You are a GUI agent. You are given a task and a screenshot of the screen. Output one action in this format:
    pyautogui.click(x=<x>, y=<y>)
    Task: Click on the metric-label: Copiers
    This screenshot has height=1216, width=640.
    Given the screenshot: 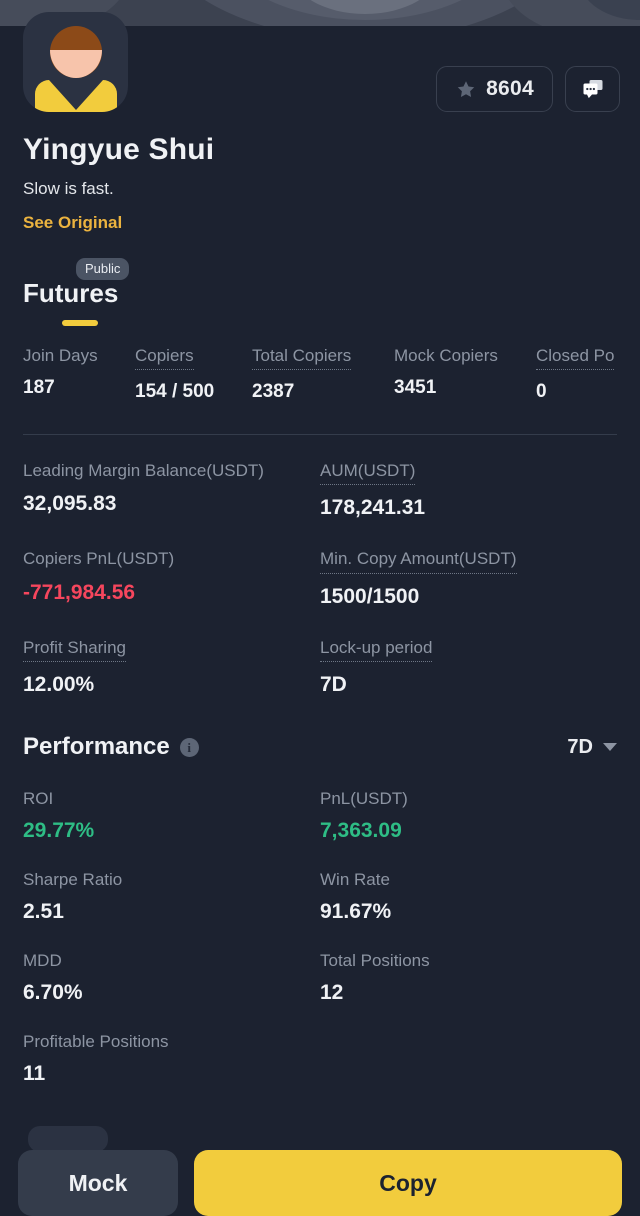 What is the action you would take?
    pyautogui.click(x=164, y=358)
    